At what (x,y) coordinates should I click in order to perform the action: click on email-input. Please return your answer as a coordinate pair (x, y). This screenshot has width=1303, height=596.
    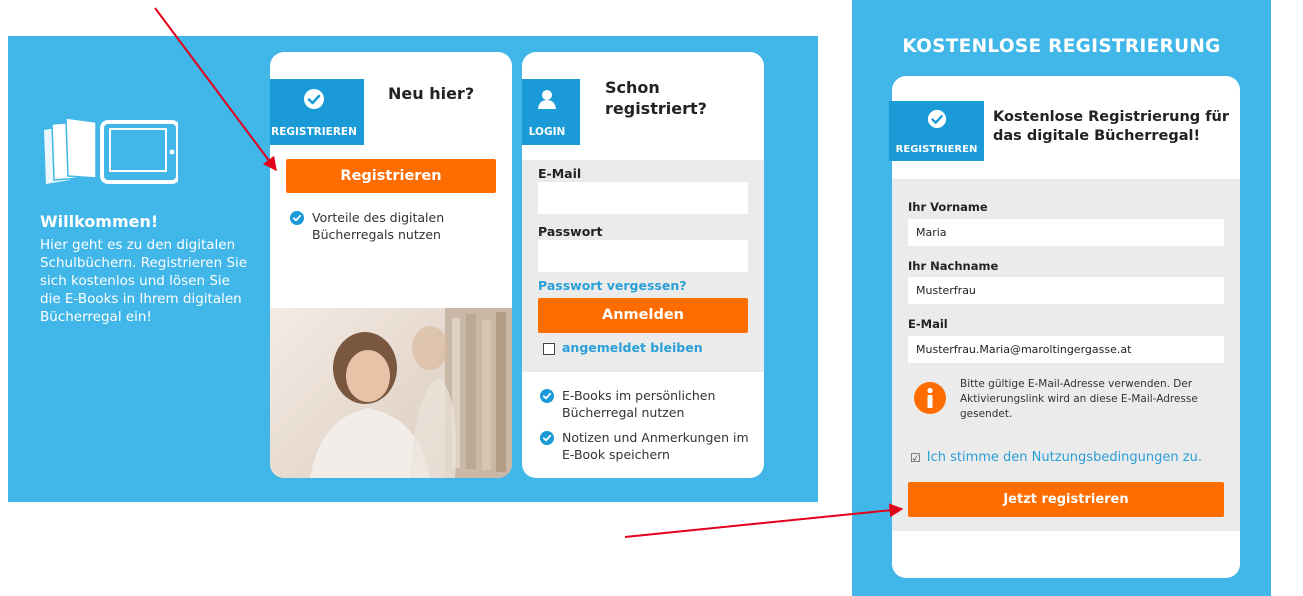
    Looking at the image, I should click on (643, 198).